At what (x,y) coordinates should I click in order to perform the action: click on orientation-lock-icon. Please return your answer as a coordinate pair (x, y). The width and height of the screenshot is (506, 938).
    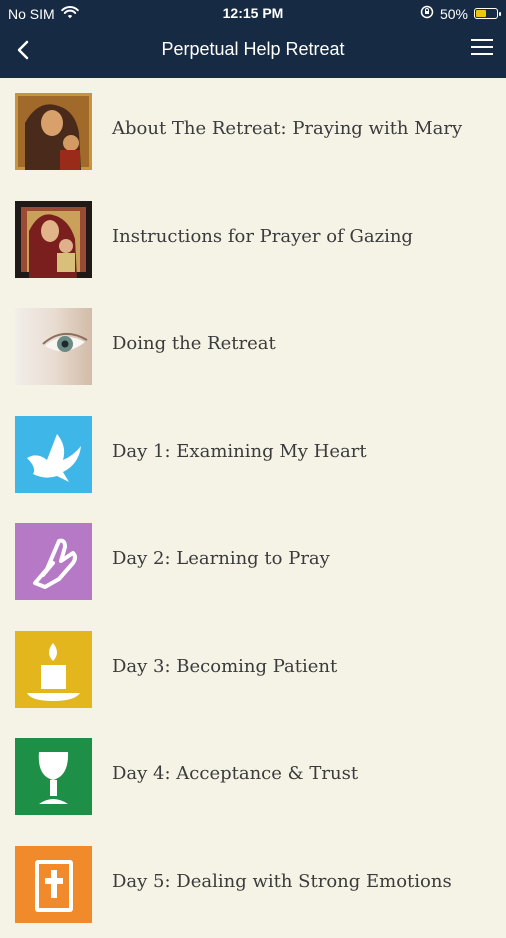
    Looking at the image, I should click on (427, 13).